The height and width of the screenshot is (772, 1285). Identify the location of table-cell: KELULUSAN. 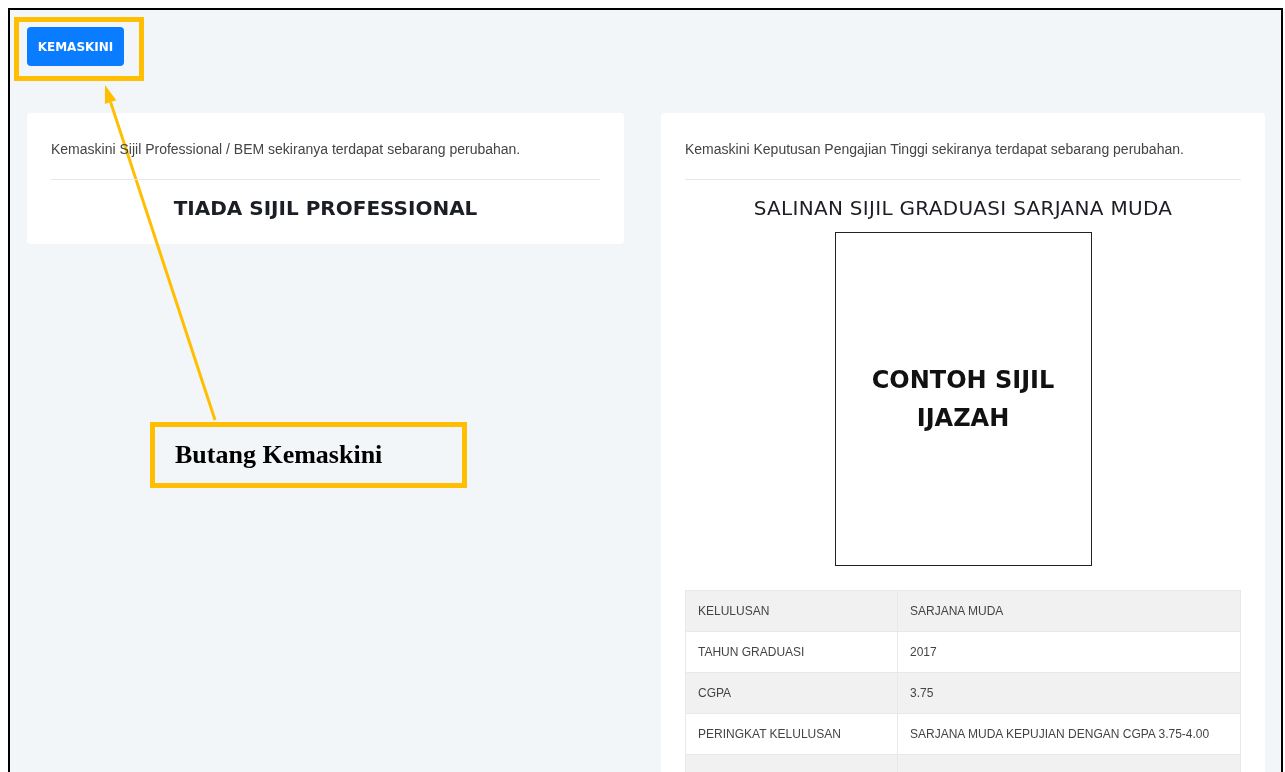
(791, 611).